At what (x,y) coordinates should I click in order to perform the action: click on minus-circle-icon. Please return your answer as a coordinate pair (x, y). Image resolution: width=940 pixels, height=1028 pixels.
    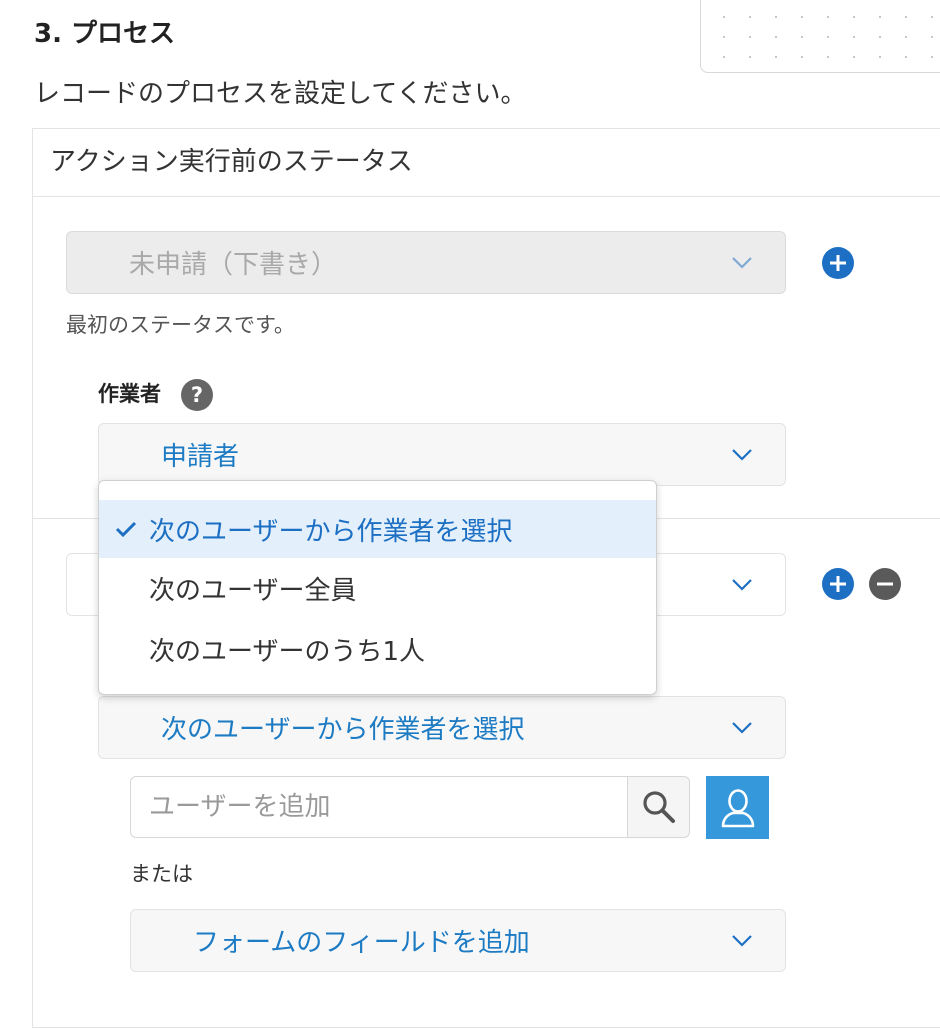
    Looking at the image, I should click on (885, 584).